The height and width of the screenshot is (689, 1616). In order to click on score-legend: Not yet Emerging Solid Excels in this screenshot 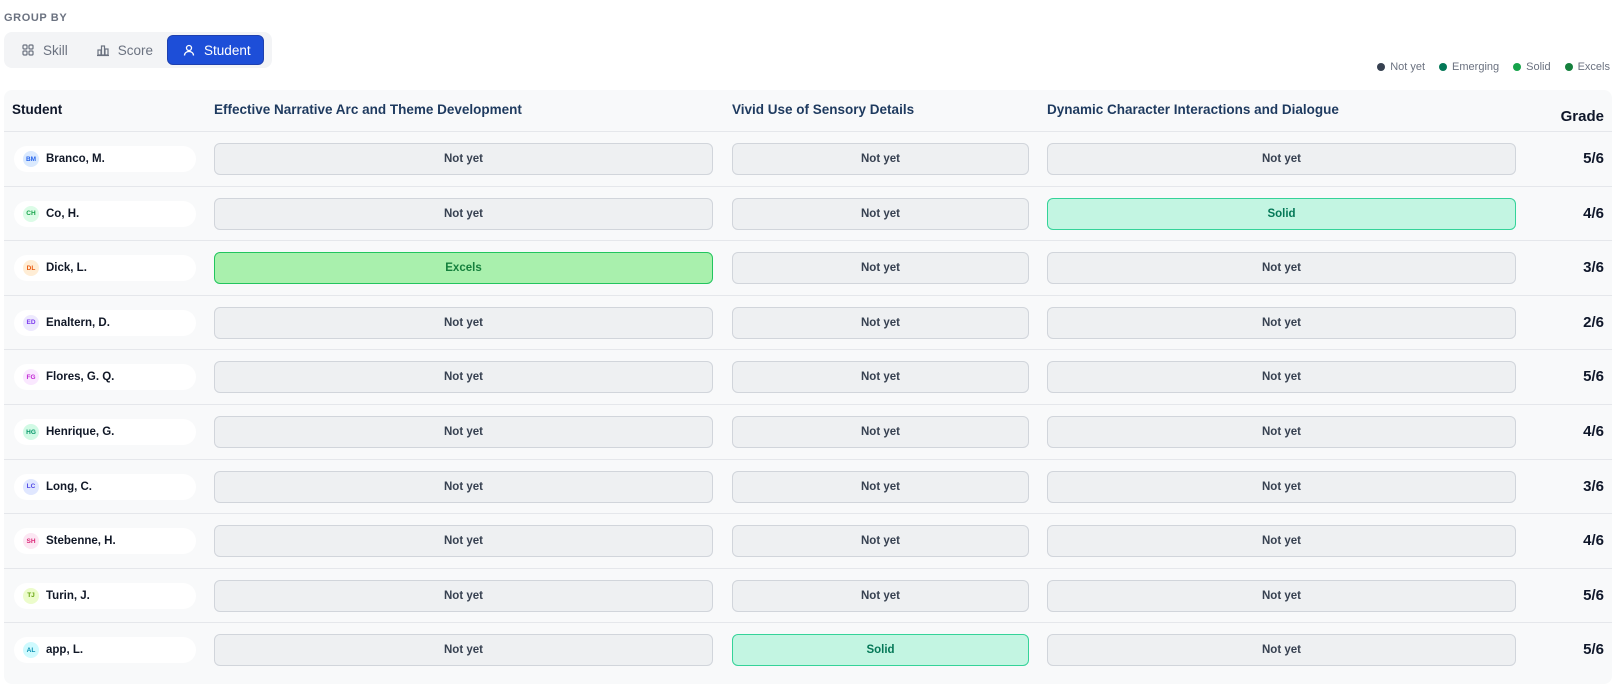, I will do `click(1493, 67)`.